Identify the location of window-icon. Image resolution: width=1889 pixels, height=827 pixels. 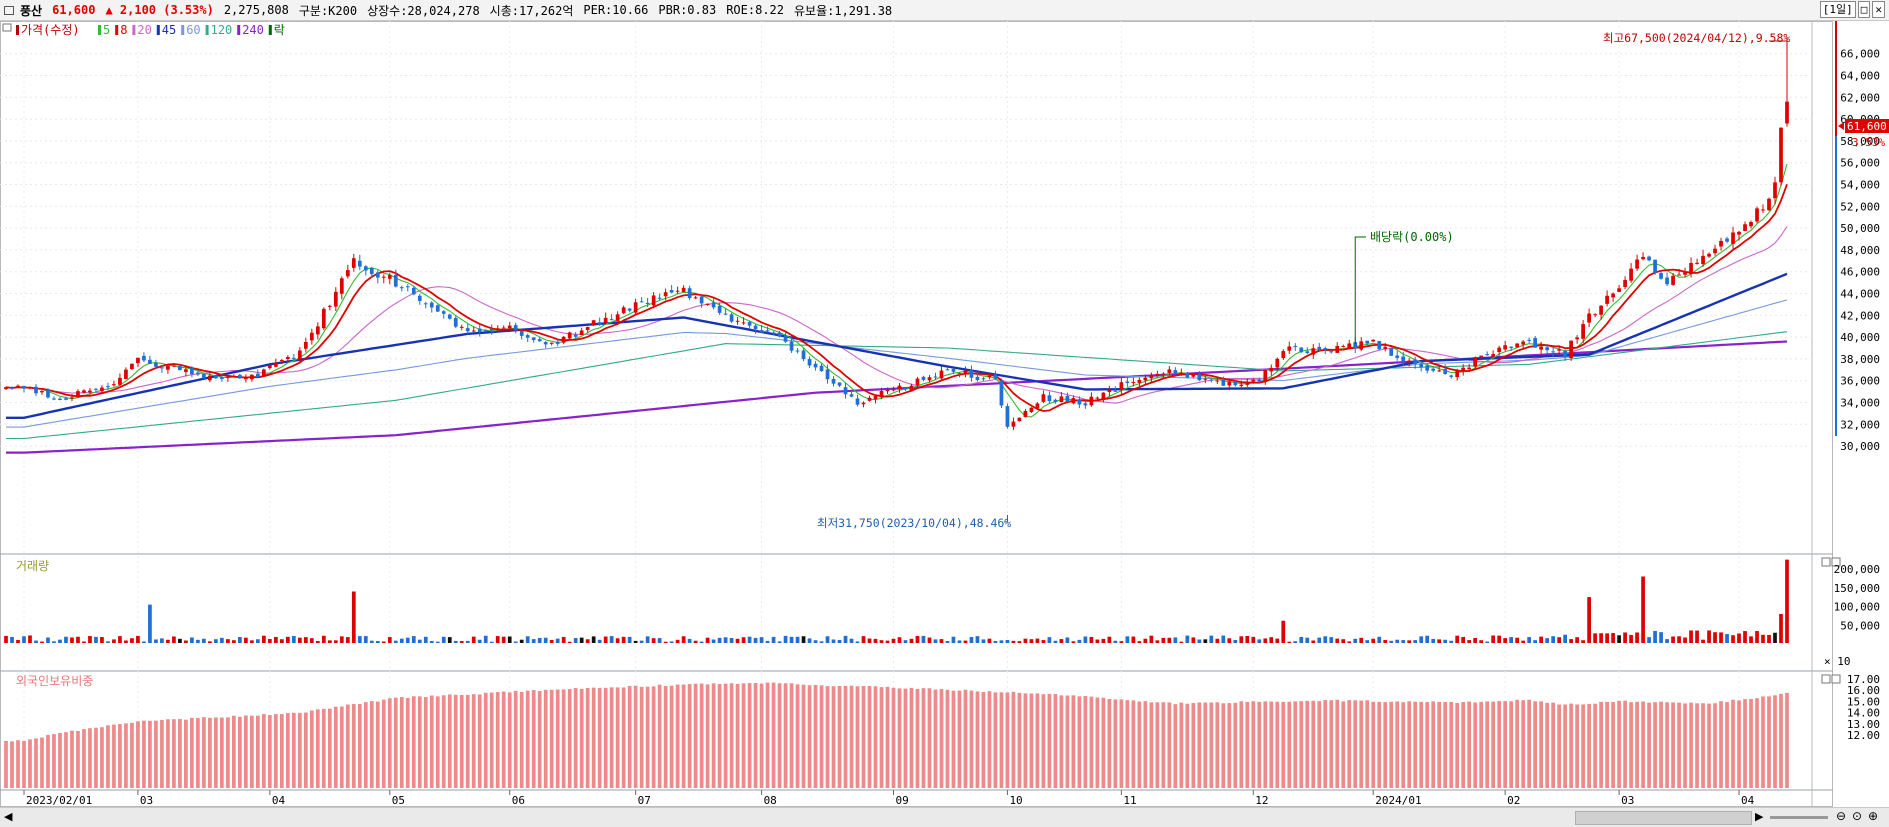
(9, 10).